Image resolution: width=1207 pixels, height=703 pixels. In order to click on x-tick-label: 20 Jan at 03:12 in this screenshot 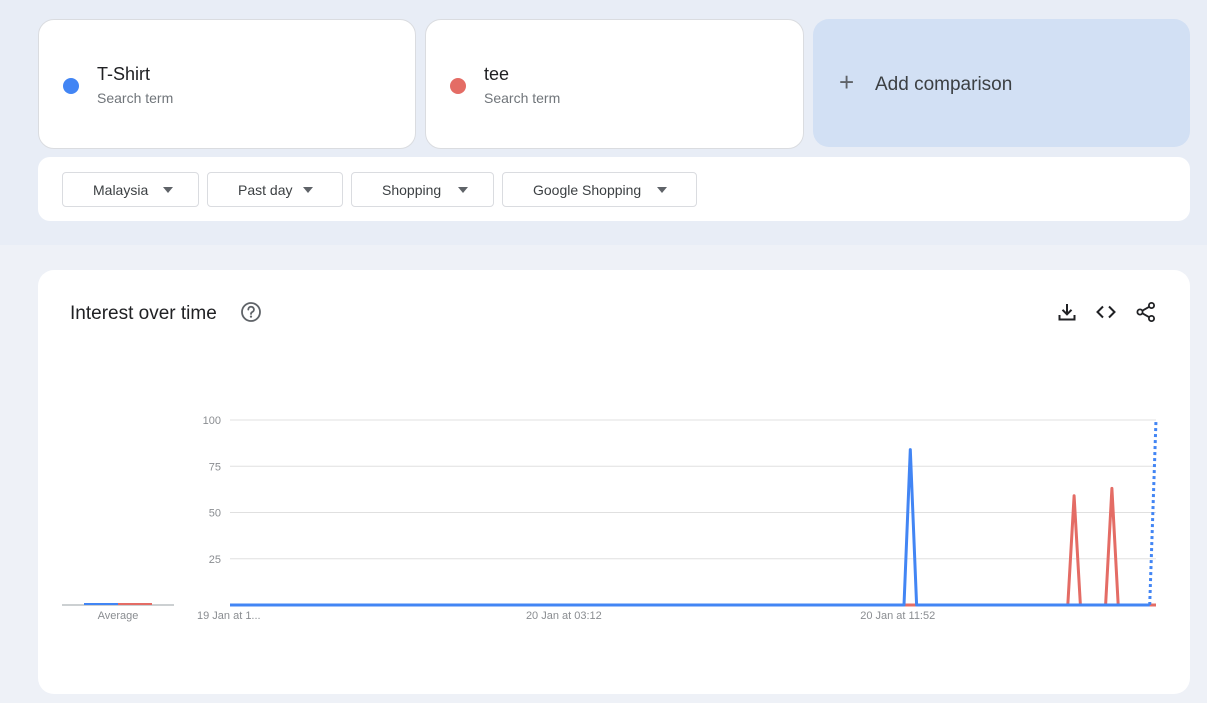, I will do `click(564, 616)`.